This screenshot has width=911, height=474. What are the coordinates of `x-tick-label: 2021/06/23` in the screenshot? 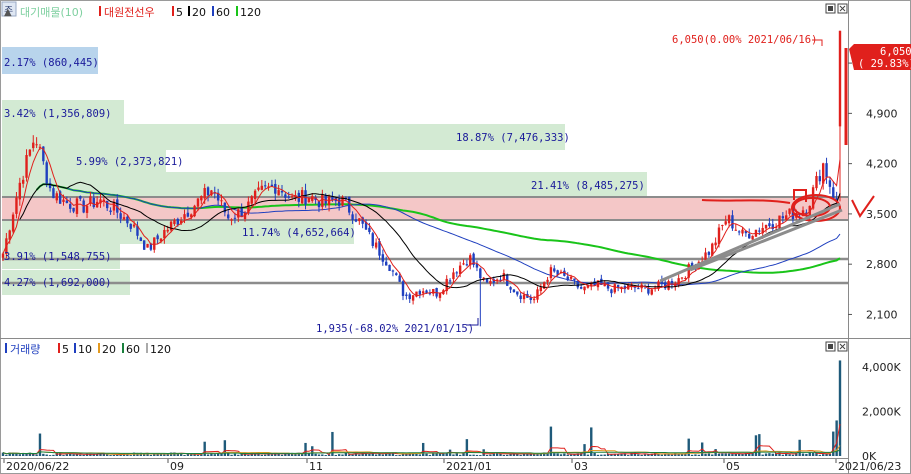 It's located at (869, 466).